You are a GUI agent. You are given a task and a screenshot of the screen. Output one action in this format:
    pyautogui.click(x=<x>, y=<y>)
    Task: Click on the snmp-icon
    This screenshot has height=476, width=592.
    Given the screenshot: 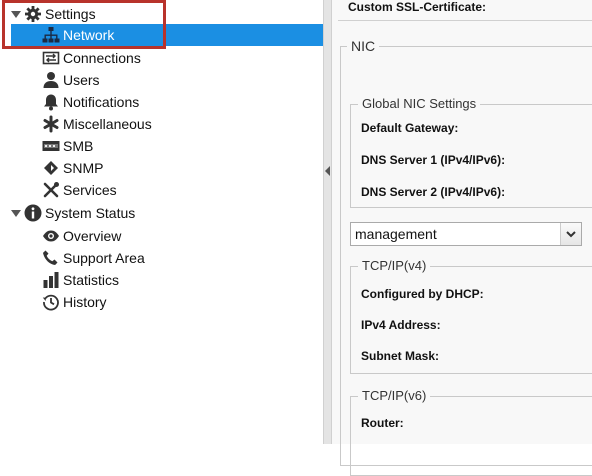 What is the action you would take?
    pyautogui.click(x=51, y=168)
    